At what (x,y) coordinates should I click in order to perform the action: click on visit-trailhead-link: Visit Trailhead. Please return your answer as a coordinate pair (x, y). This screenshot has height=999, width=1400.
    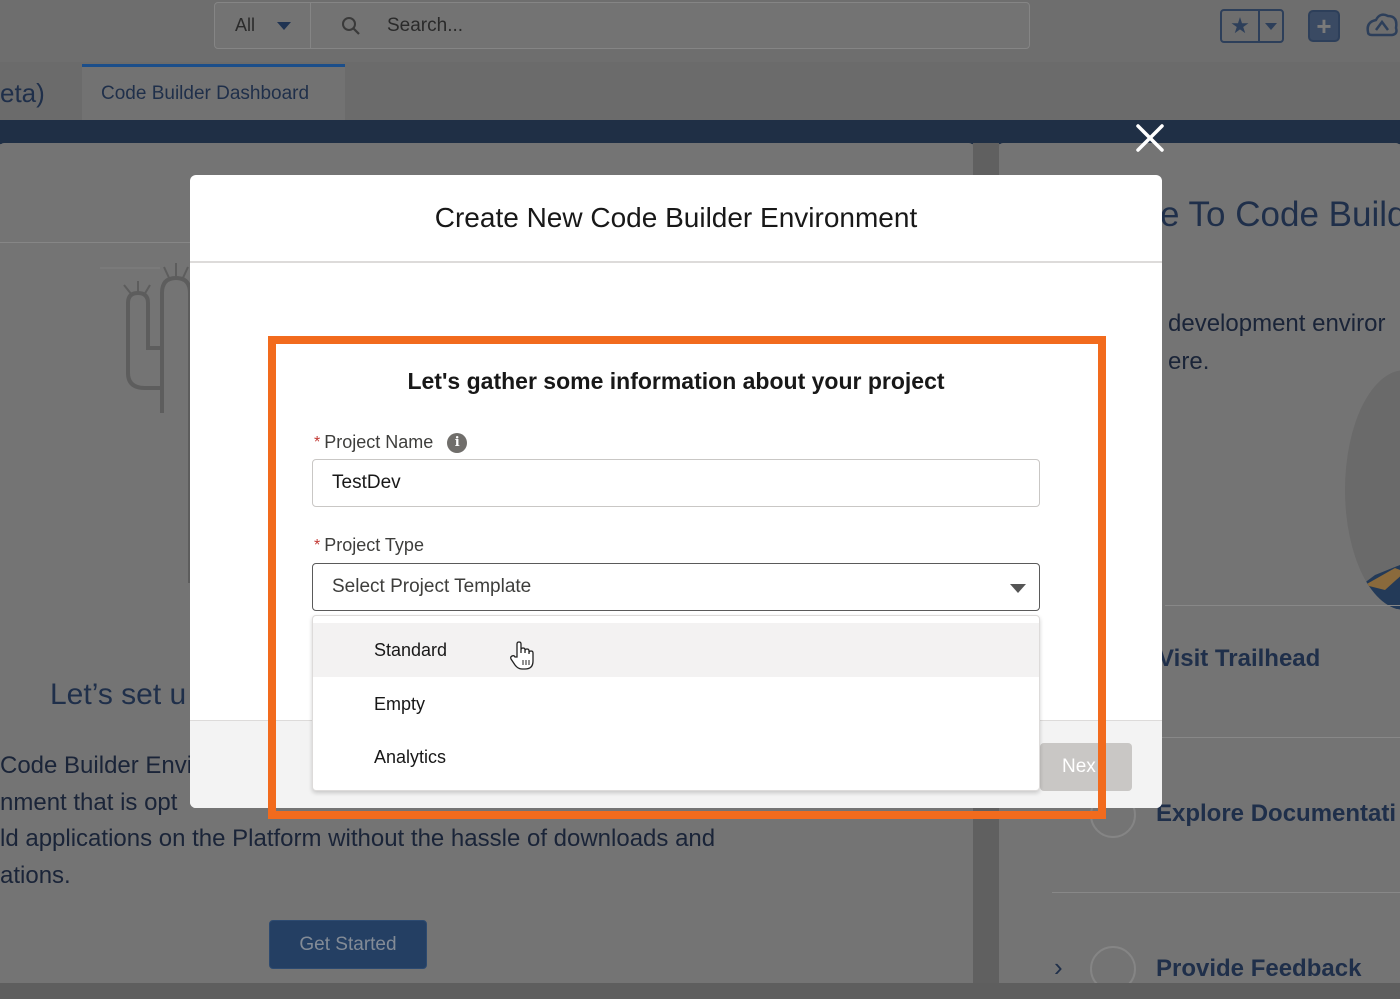
    Looking at the image, I should click on (1239, 659).